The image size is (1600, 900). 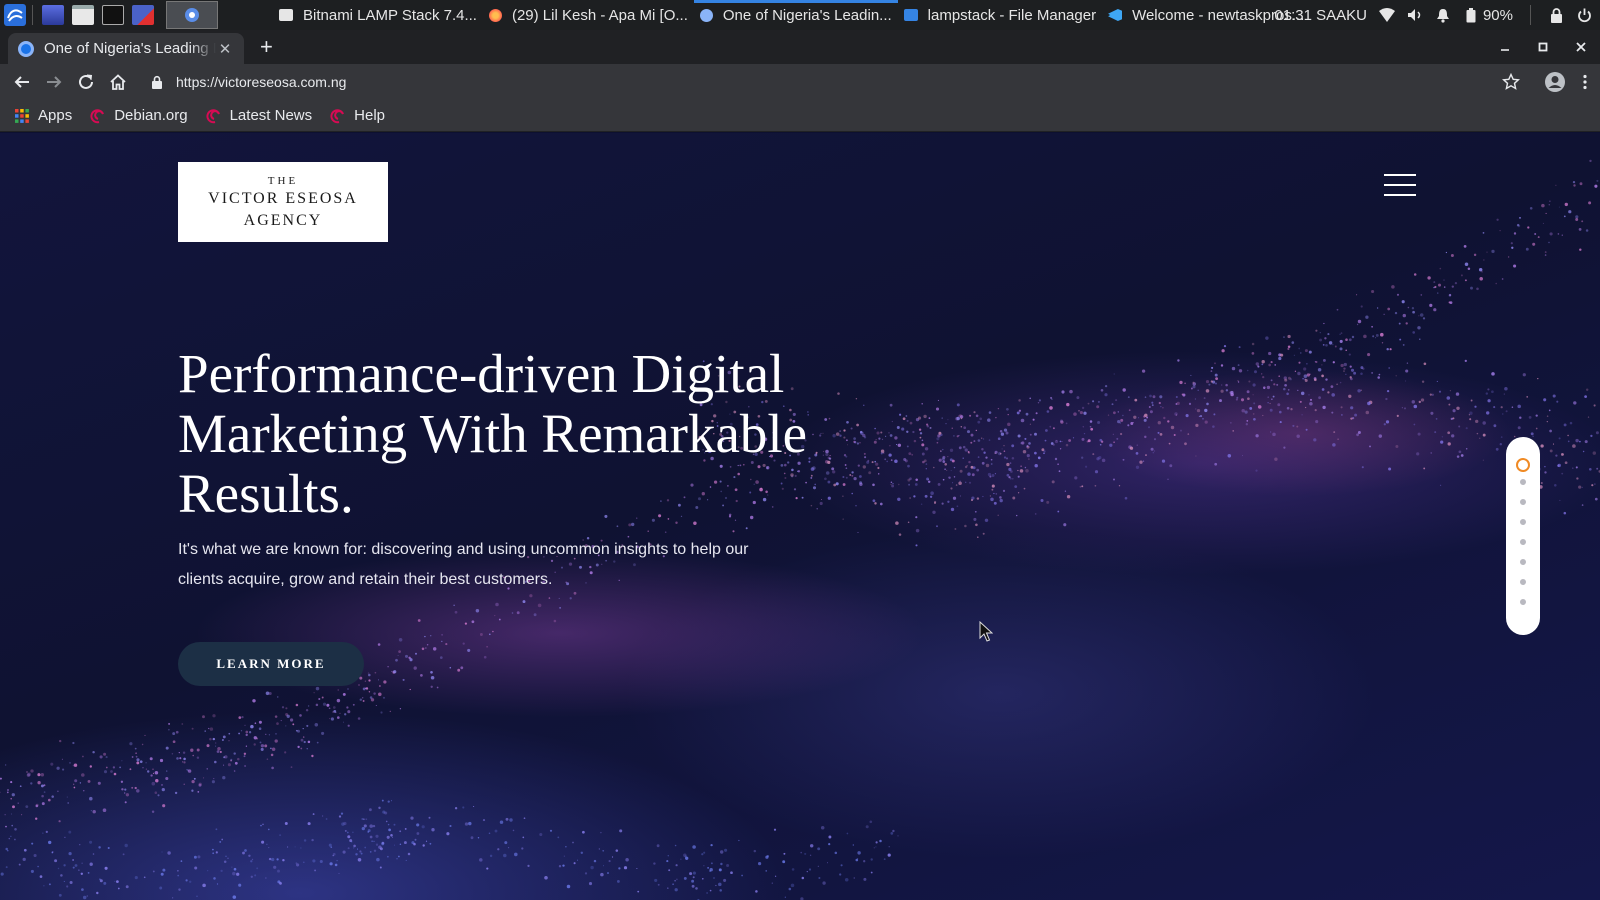 What do you see at coordinates (157, 82) in the screenshot?
I see `lock-icon` at bounding box center [157, 82].